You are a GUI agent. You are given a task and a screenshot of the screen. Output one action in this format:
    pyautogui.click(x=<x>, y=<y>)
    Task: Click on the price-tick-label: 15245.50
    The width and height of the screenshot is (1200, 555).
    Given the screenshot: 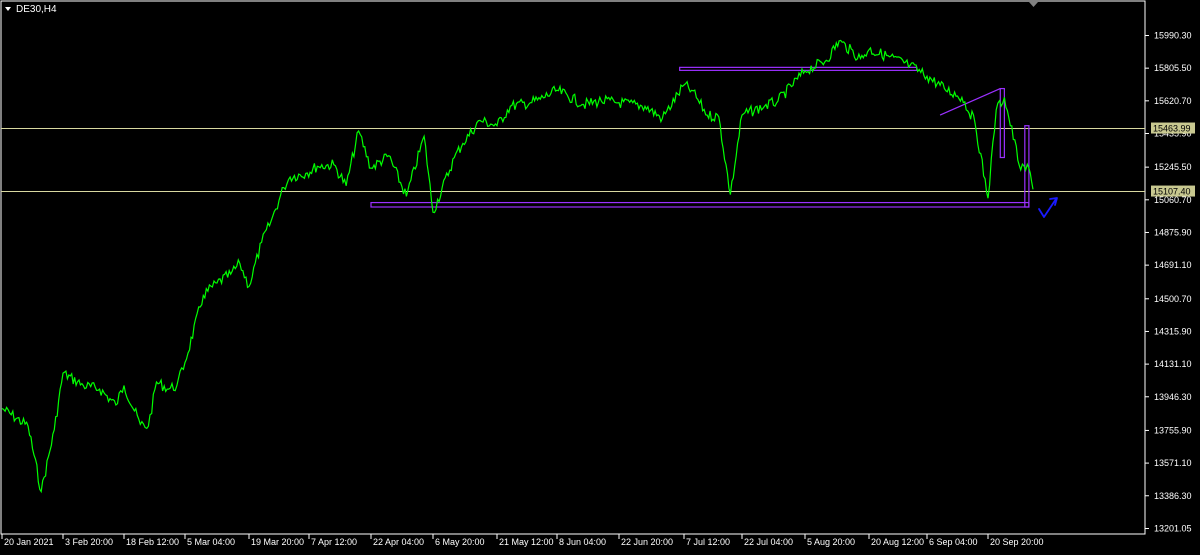 What is the action you would take?
    pyautogui.click(x=1173, y=167)
    